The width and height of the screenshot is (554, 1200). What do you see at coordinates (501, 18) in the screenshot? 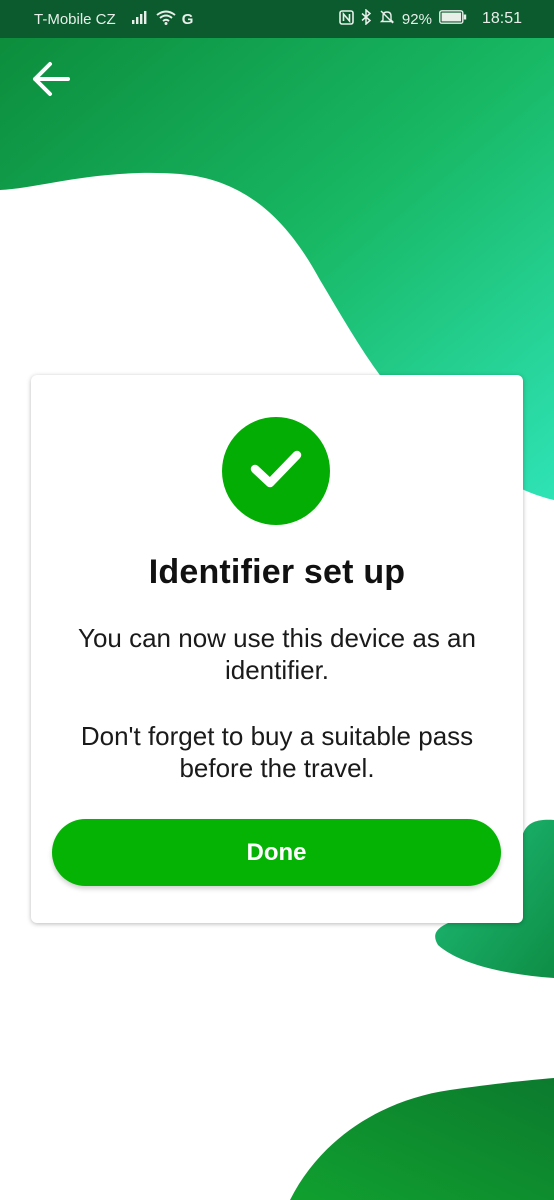
I see `clock: 18:51` at bounding box center [501, 18].